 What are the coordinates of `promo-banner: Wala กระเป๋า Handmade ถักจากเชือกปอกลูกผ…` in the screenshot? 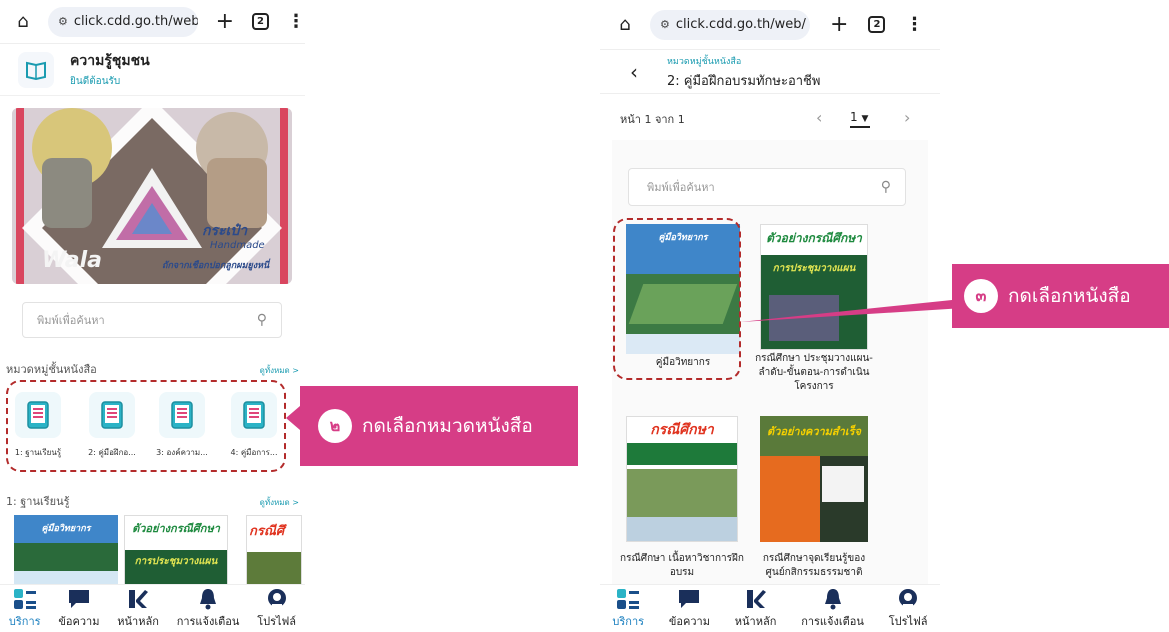 It's located at (152, 196).